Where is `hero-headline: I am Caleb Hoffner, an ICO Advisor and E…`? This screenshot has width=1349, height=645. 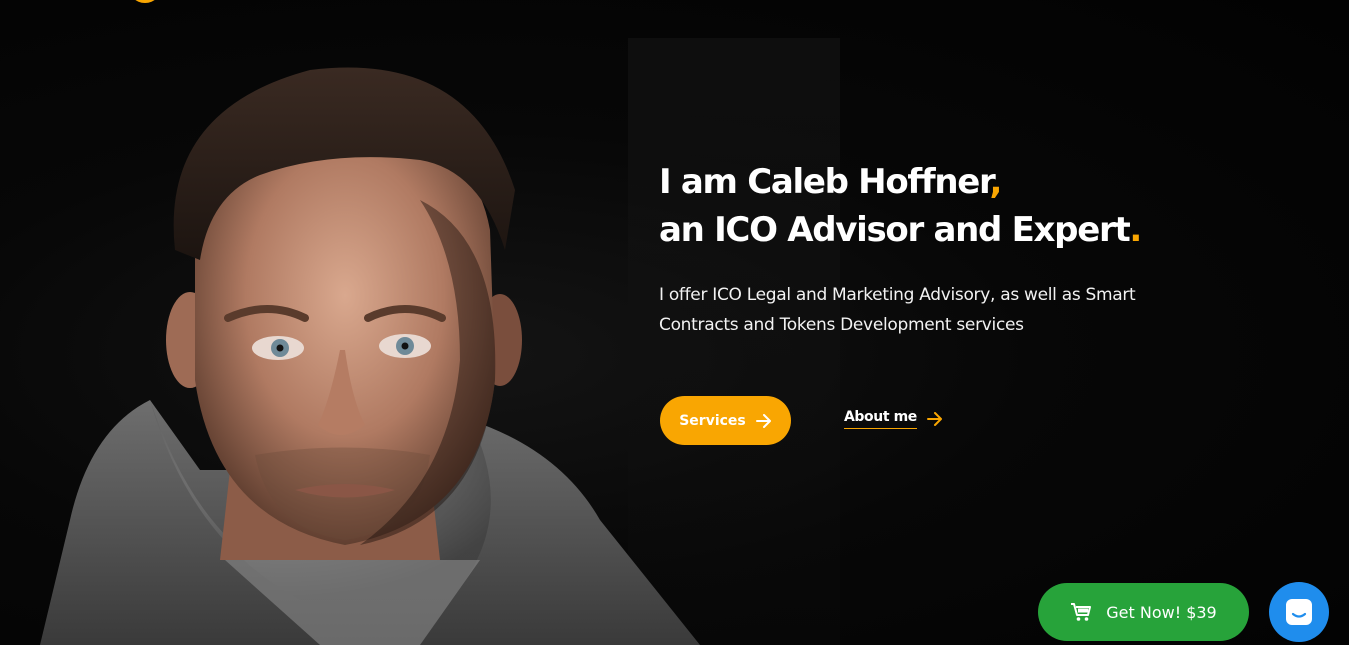 hero-headline: I am Caleb Hoffner, an ICO Advisor and E… is located at coordinates (969, 206).